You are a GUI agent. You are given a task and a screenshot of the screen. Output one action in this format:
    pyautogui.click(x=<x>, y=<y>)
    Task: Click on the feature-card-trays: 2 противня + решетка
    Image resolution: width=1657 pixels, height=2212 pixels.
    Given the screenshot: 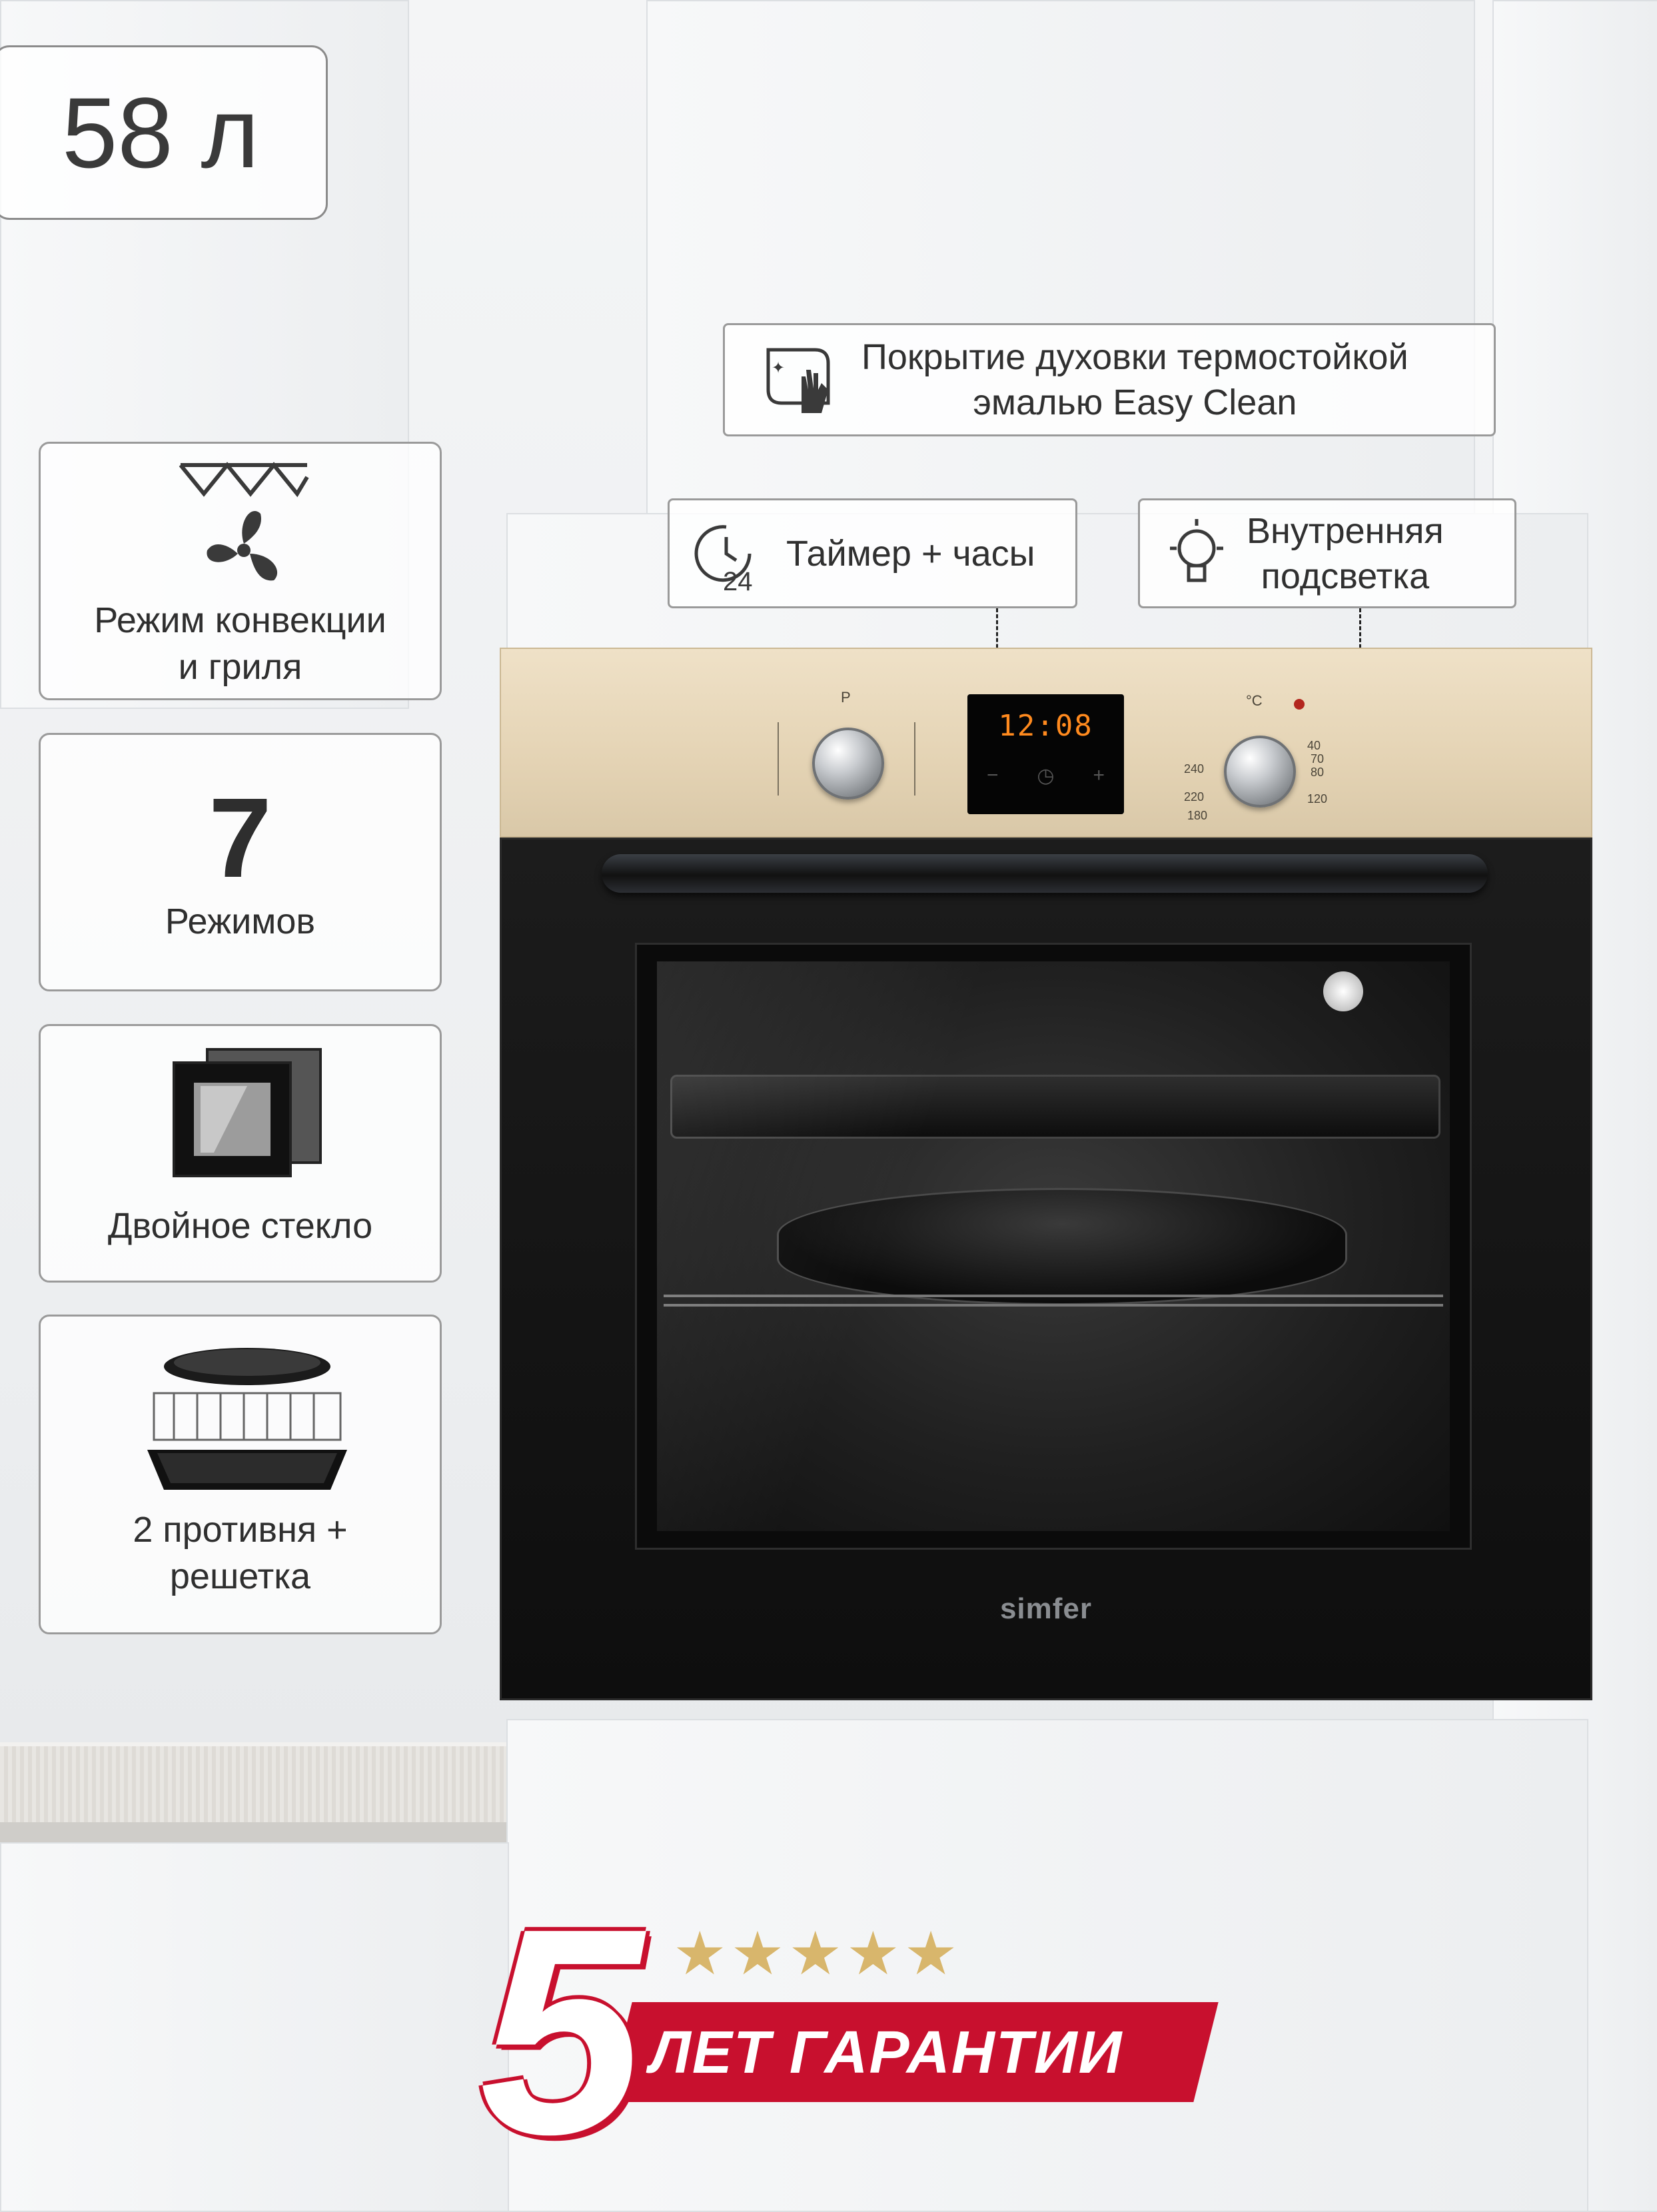 What is the action you would take?
    pyautogui.click(x=240, y=1474)
    